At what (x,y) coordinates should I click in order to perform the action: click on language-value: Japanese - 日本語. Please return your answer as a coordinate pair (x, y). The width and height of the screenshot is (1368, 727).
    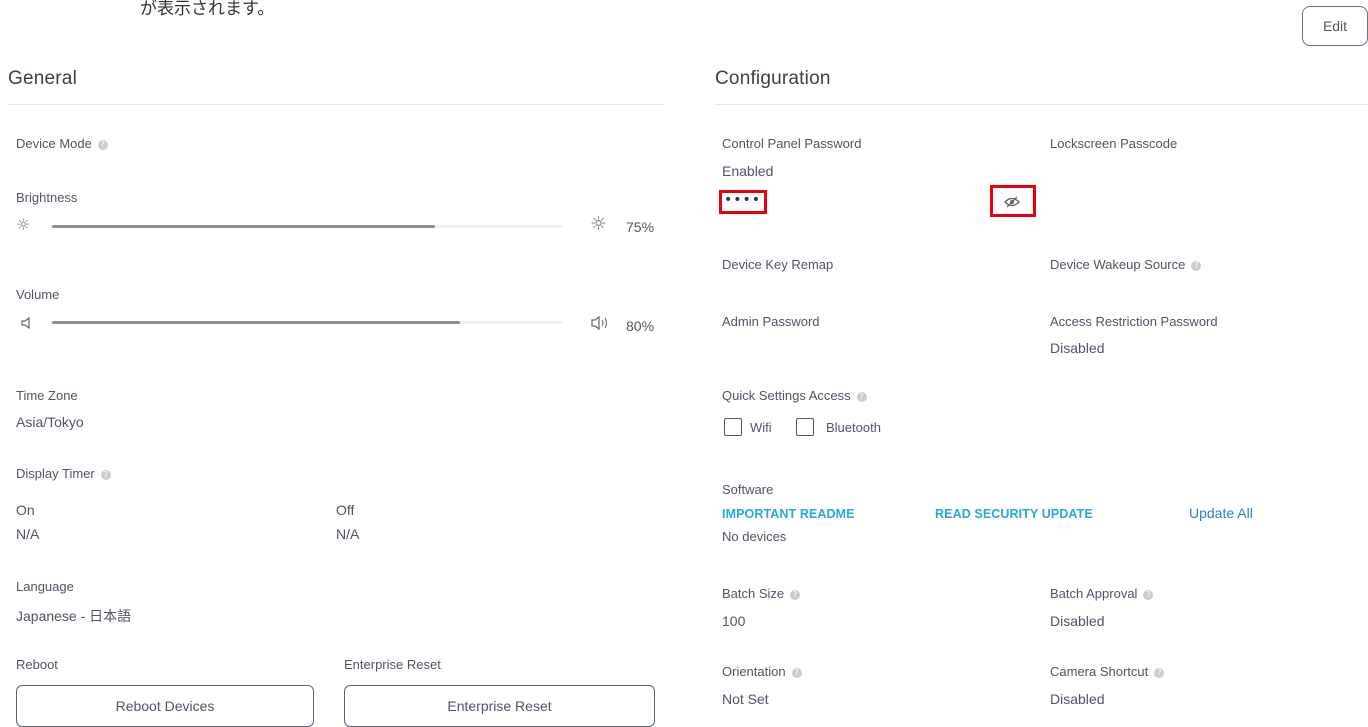
    Looking at the image, I should click on (74, 616).